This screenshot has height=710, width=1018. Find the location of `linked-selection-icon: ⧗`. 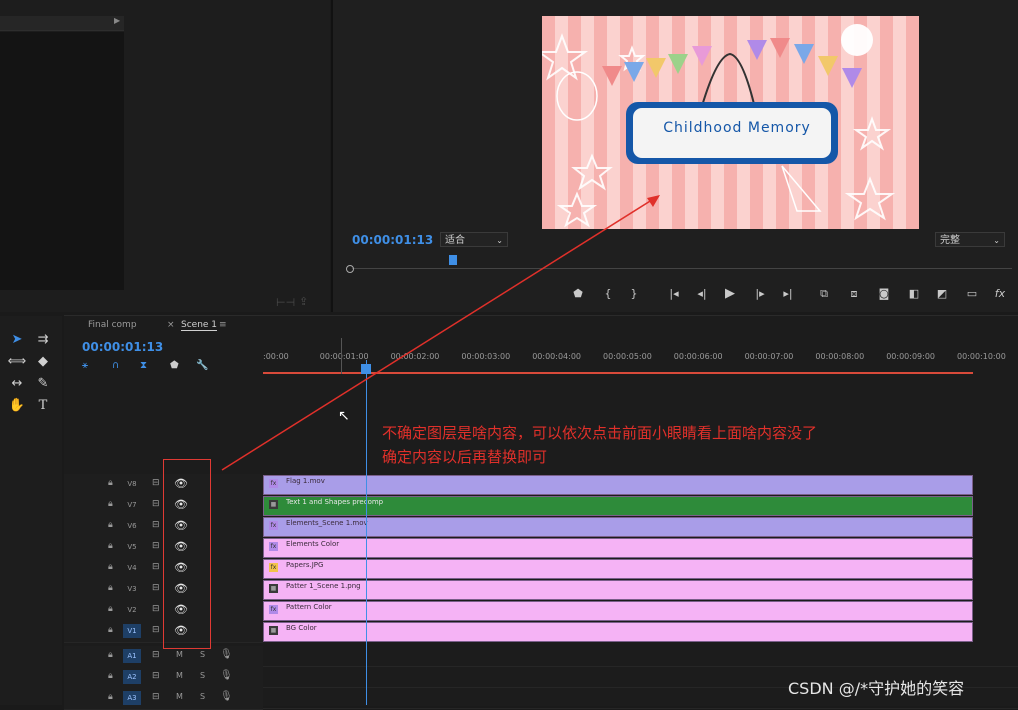

linked-selection-icon: ⧗ is located at coordinates (143, 365).